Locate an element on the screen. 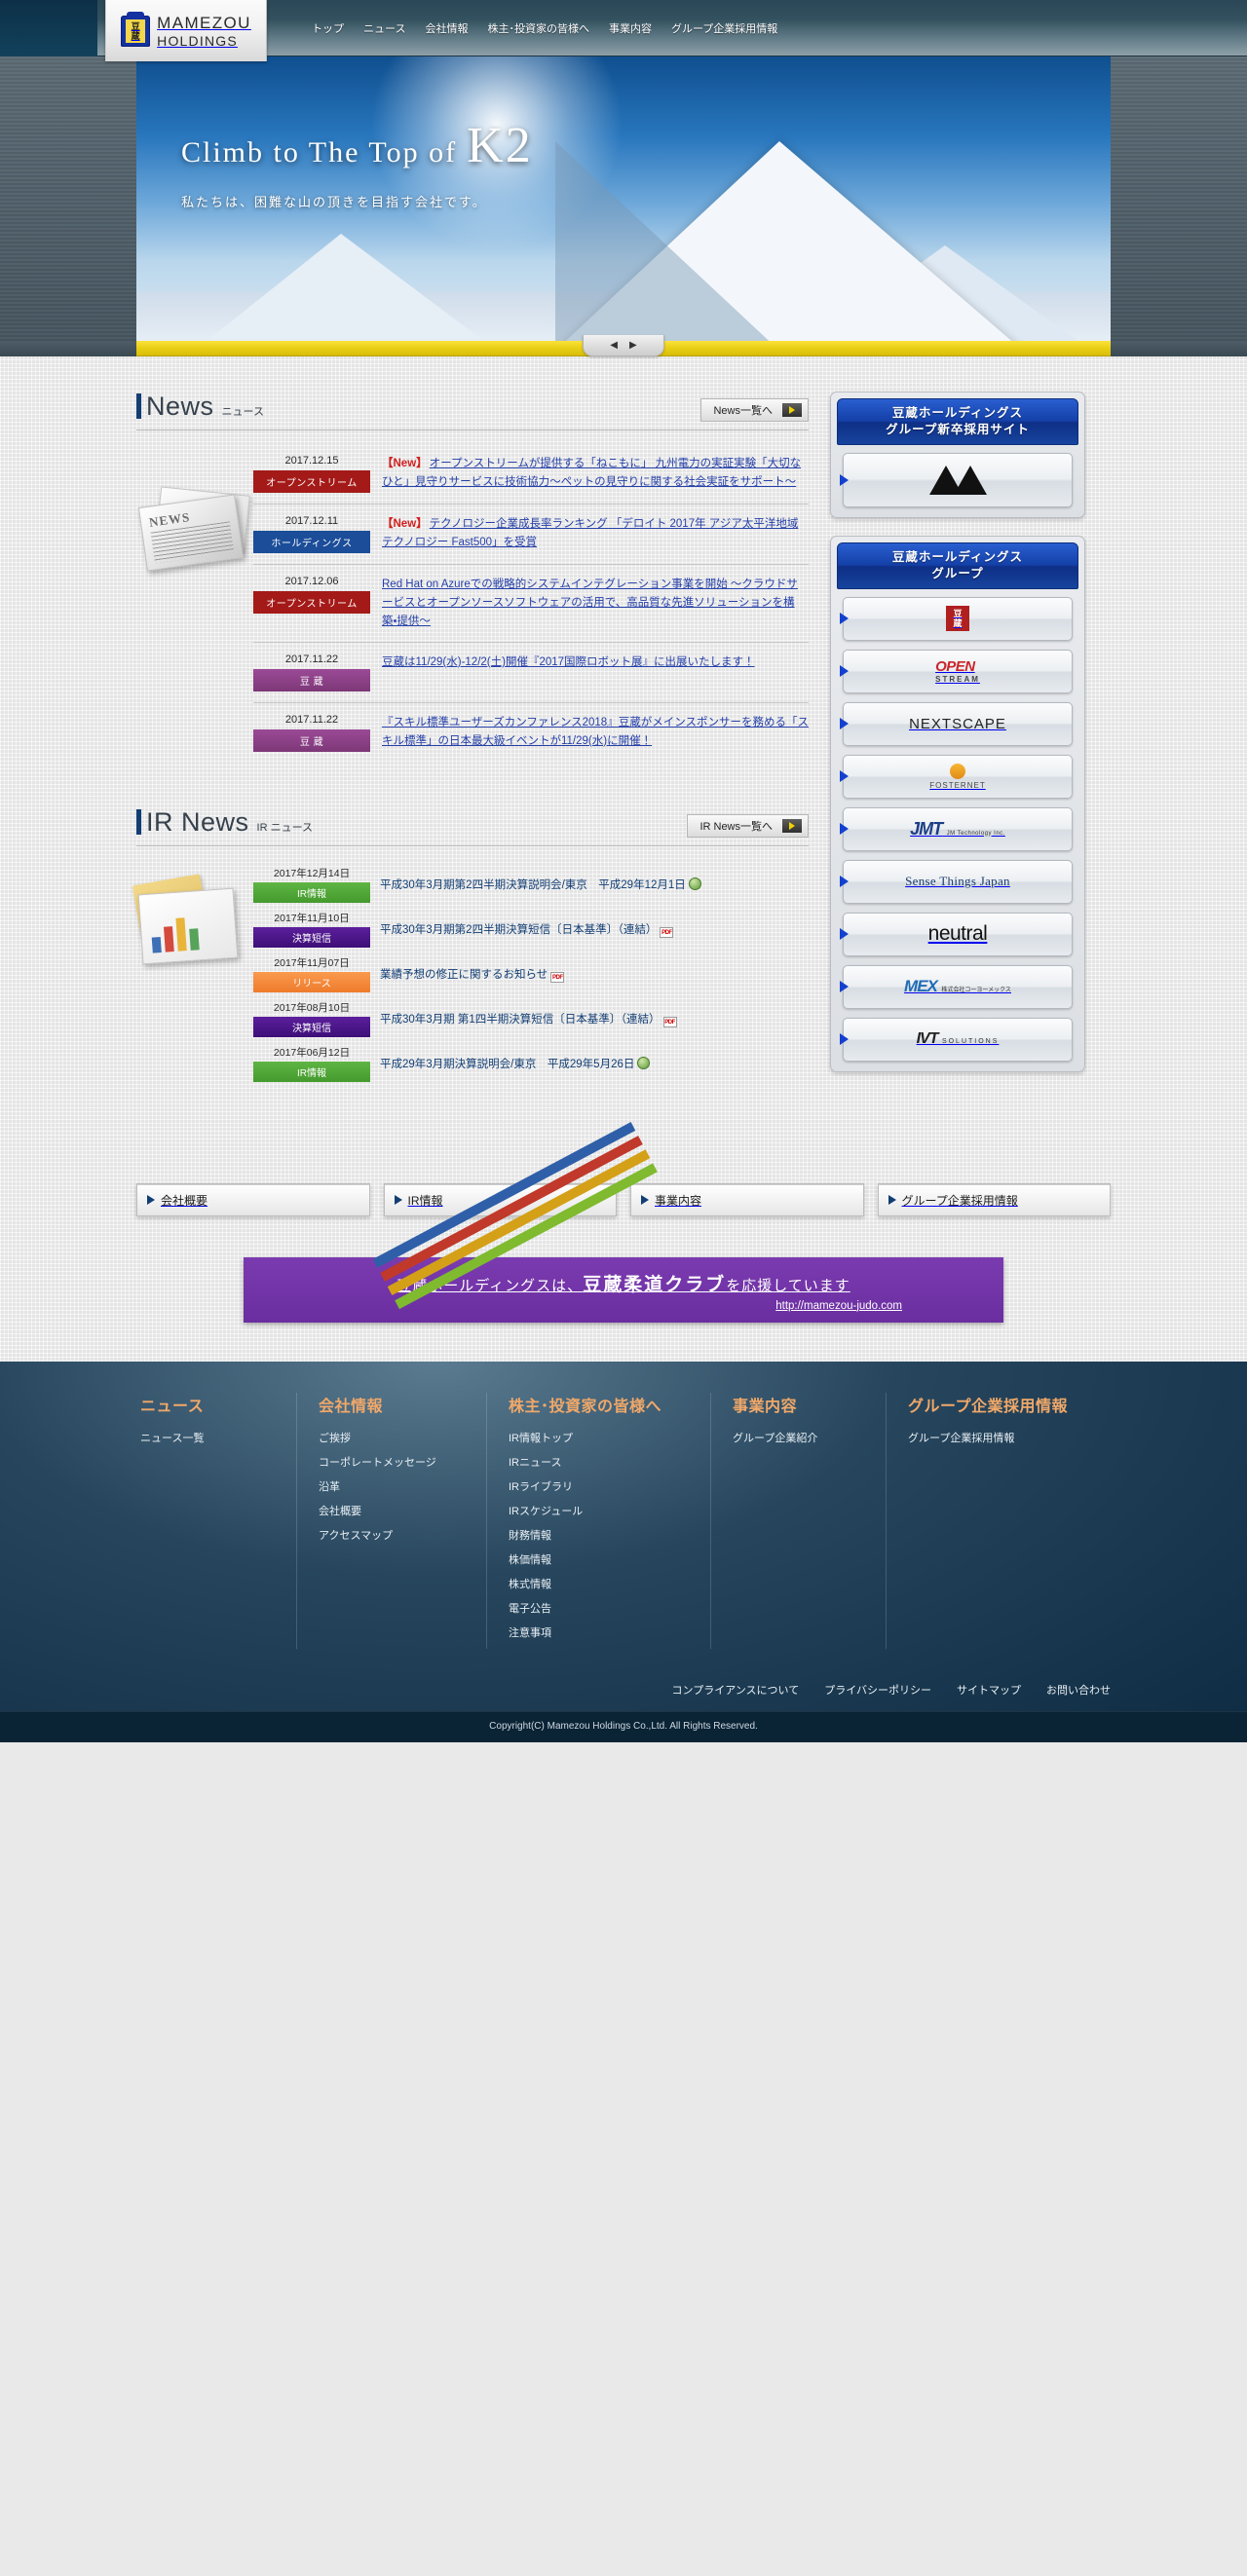 This screenshot has width=1247, height=2576. primary-nav: トップ ニュース 会社情報 株主･投資家の皆様へ 事業内容 グループ企業採用情報 is located at coordinates (544, 28).